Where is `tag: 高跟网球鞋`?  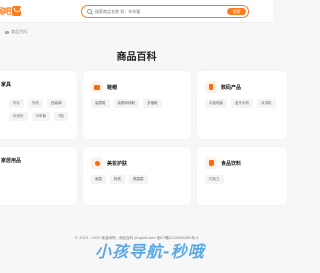 tag: 高跟网球鞋 is located at coordinates (126, 103).